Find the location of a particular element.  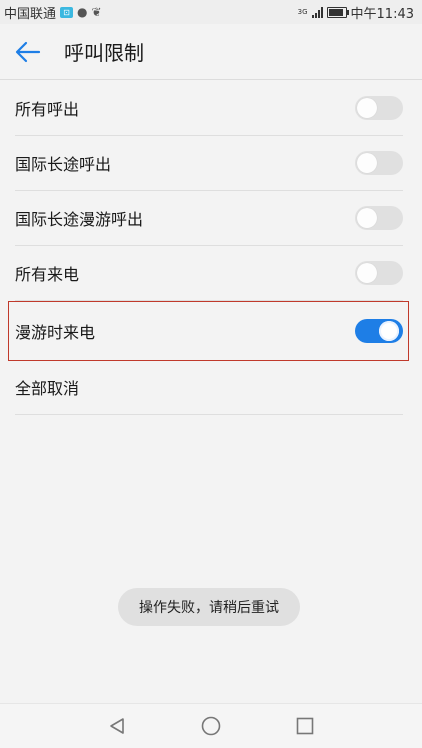

toast-message: 操作失败，请稍后重试 is located at coordinates (209, 607).